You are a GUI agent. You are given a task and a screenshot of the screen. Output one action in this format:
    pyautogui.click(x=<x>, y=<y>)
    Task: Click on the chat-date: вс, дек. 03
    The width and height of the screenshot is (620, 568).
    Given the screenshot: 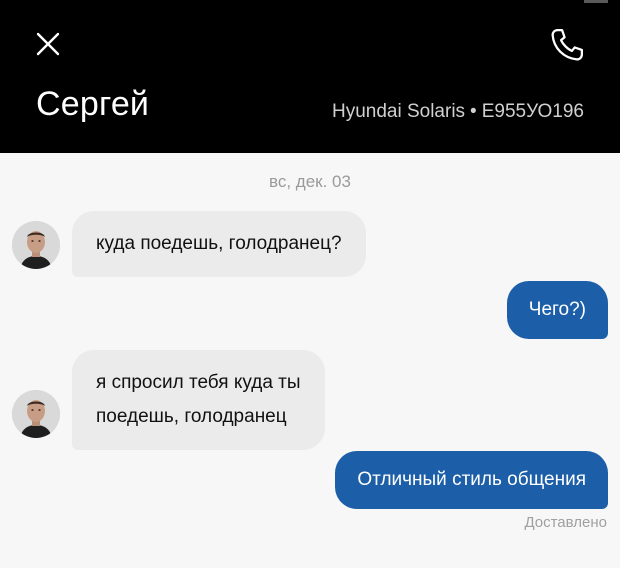 What is the action you would take?
    pyautogui.click(x=310, y=181)
    